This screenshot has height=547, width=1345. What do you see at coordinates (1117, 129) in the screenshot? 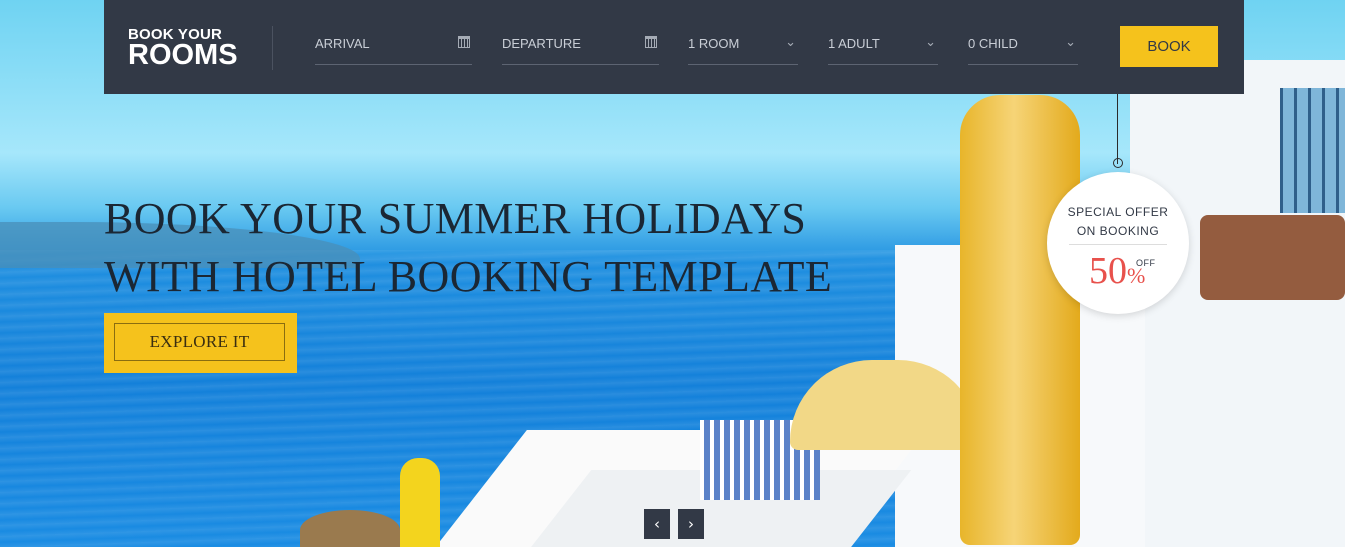
I see `hanging-string` at bounding box center [1117, 129].